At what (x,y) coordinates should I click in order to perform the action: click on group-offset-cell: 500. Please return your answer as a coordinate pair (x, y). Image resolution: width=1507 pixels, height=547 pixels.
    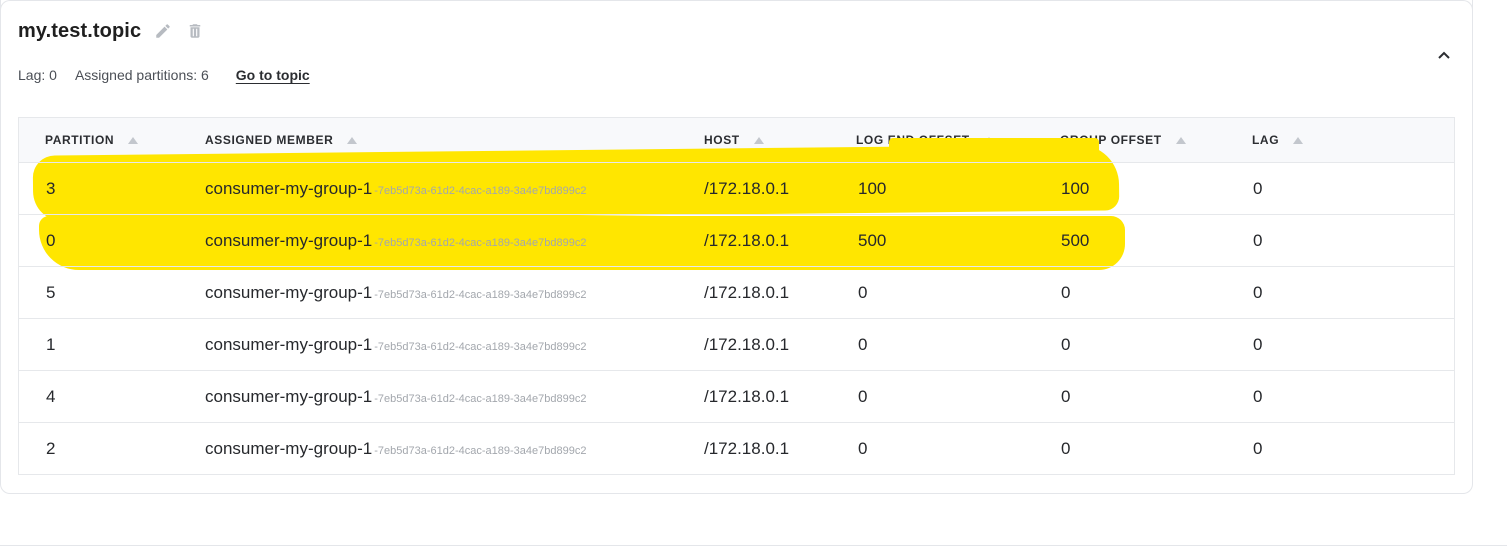
    Looking at the image, I should click on (1075, 240).